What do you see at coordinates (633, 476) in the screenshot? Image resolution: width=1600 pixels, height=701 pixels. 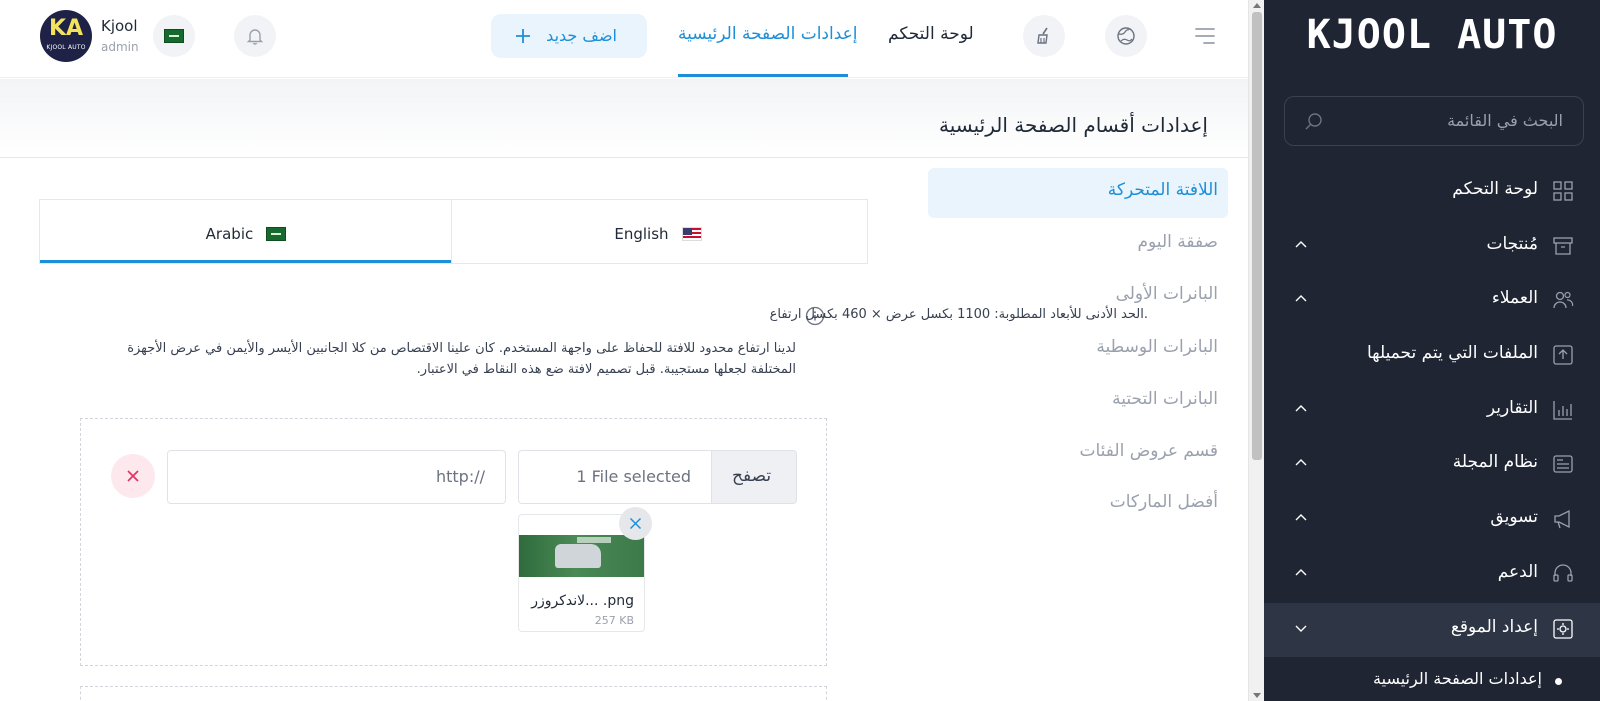 I see `file-selected-text: 1 File selected` at bounding box center [633, 476].